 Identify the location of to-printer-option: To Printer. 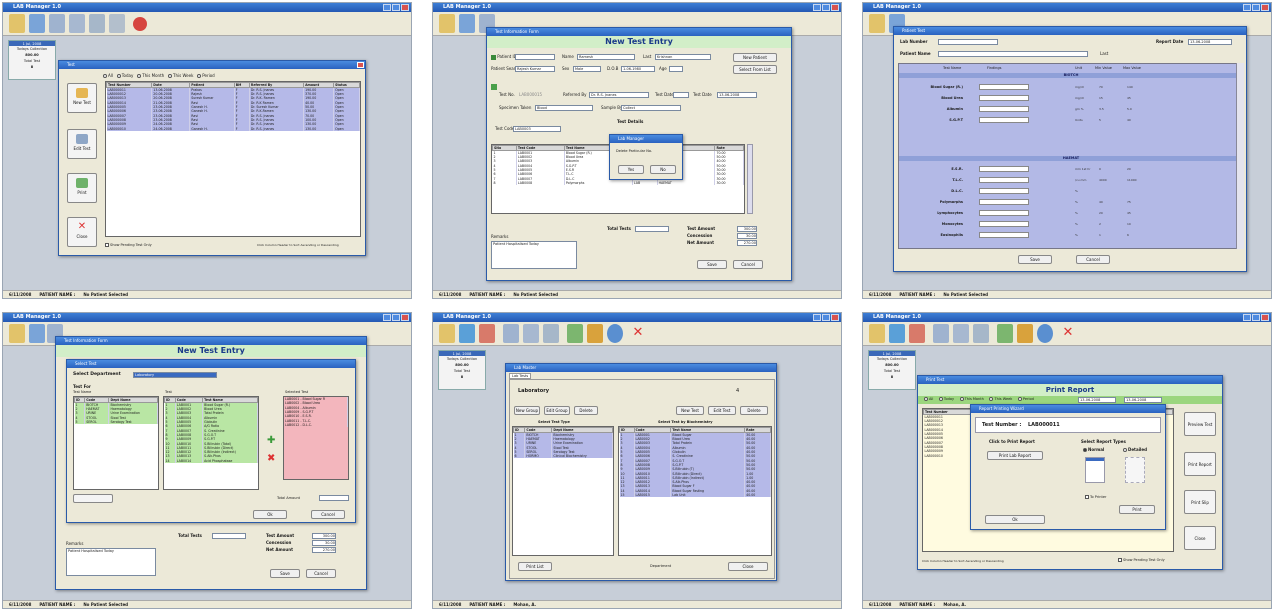
(1095, 497).